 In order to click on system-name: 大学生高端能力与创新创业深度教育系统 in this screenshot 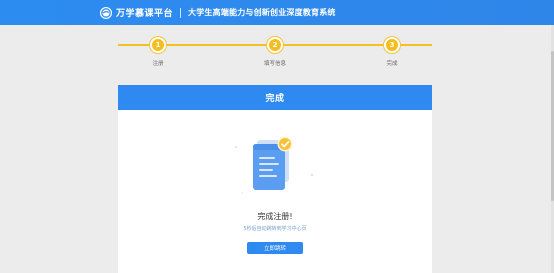, I will do `click(262, 12)`.